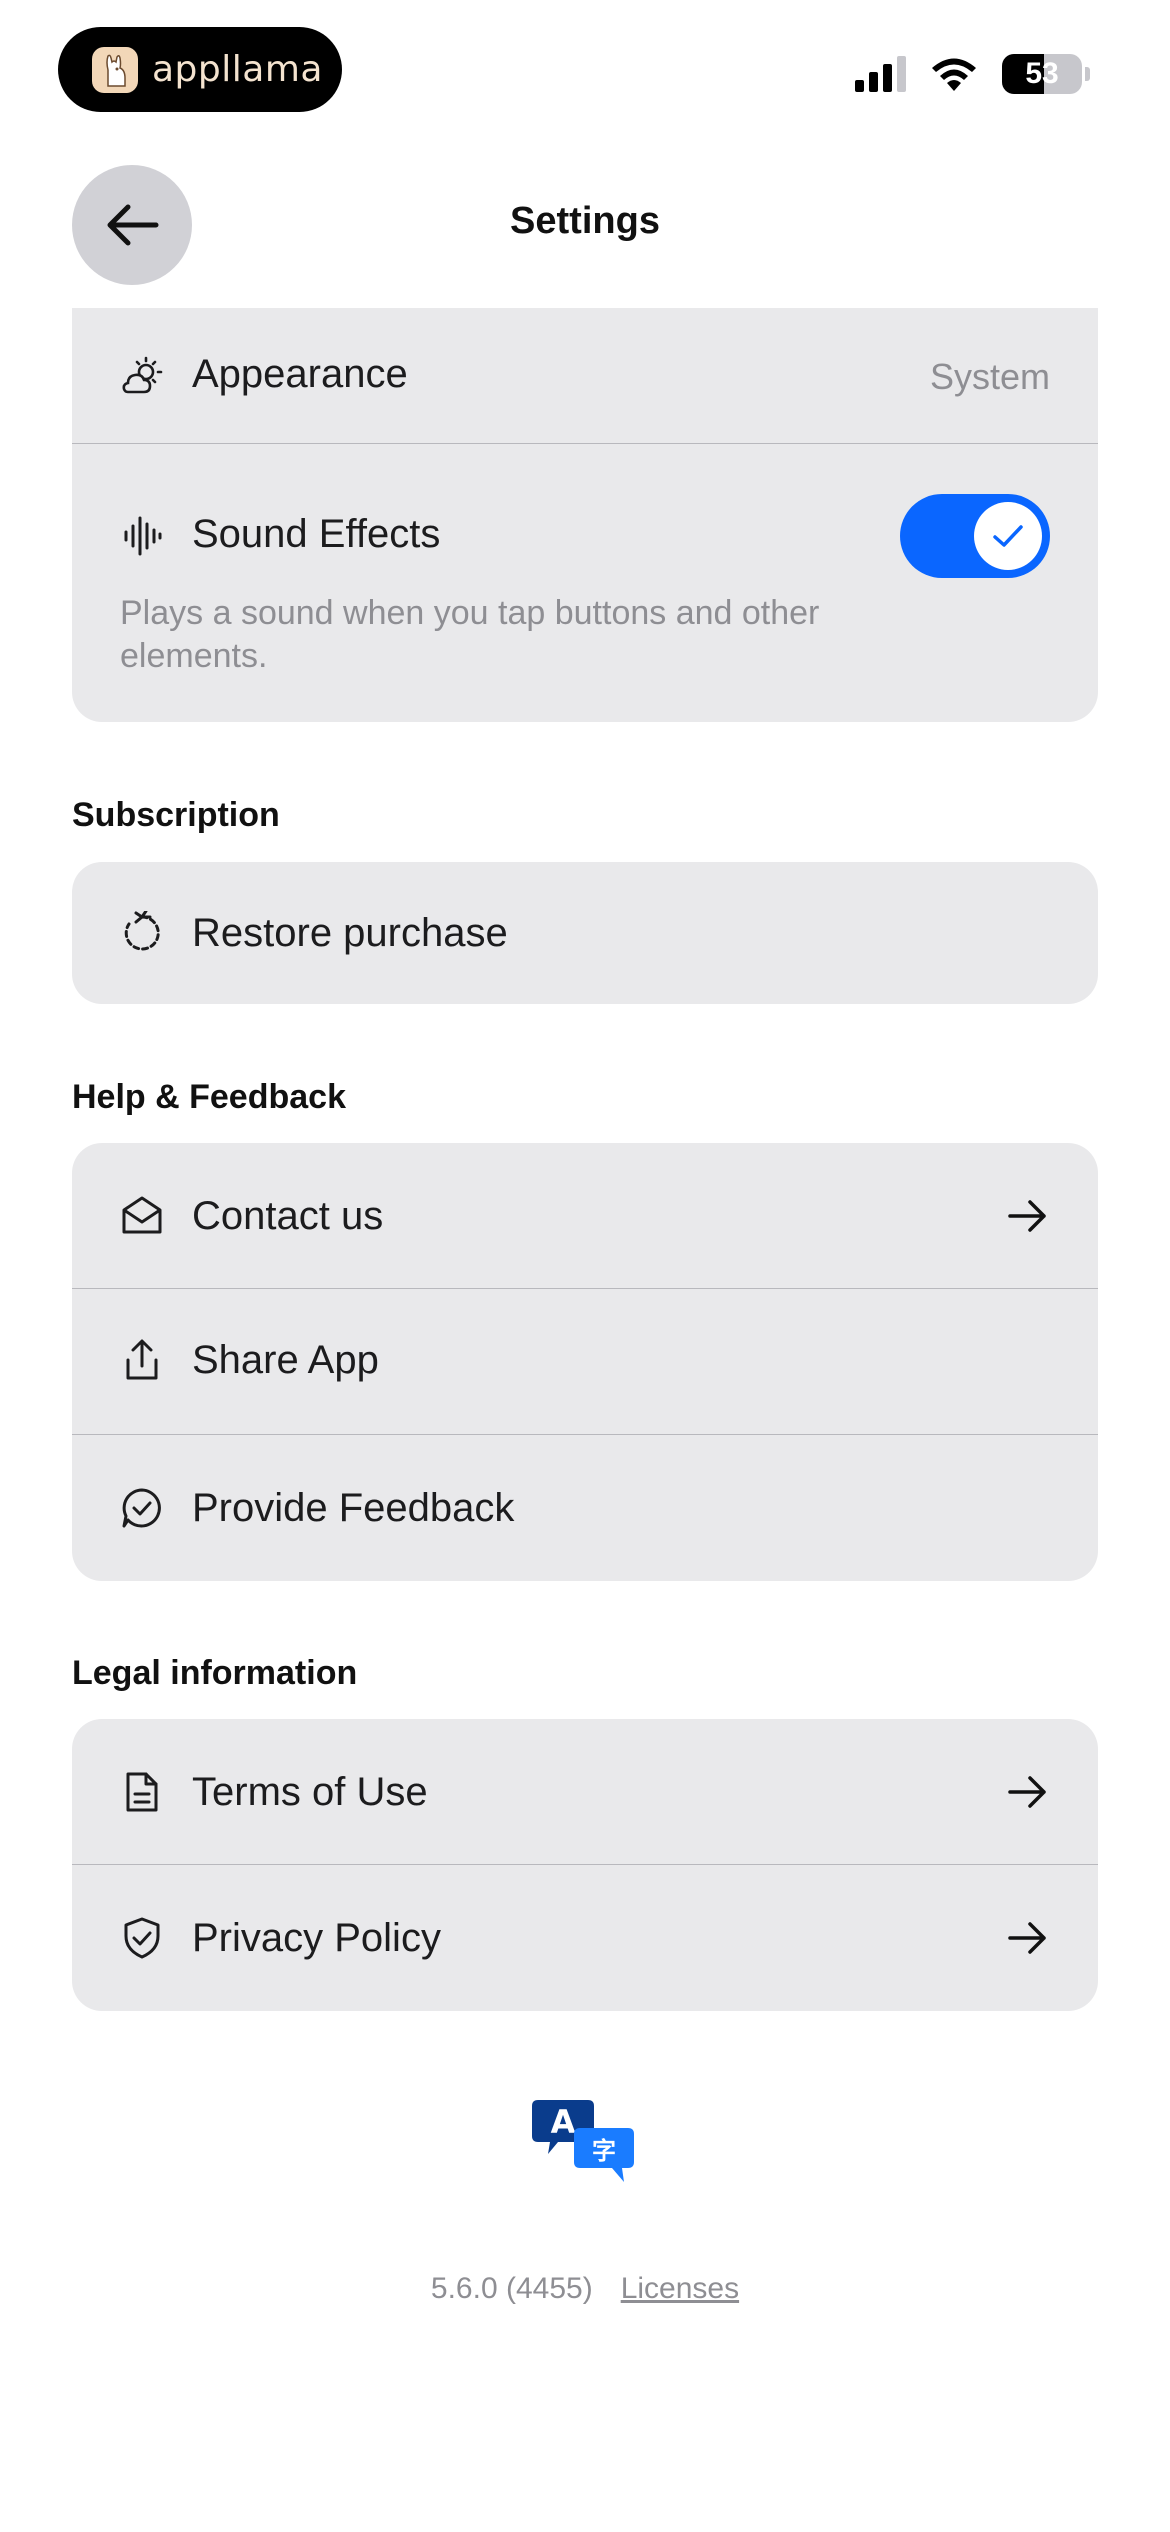 This screenshot has height=2532, width=1170. I want to click on footer: 5.6.0 (4455) Licenses, so click(585, 2289).